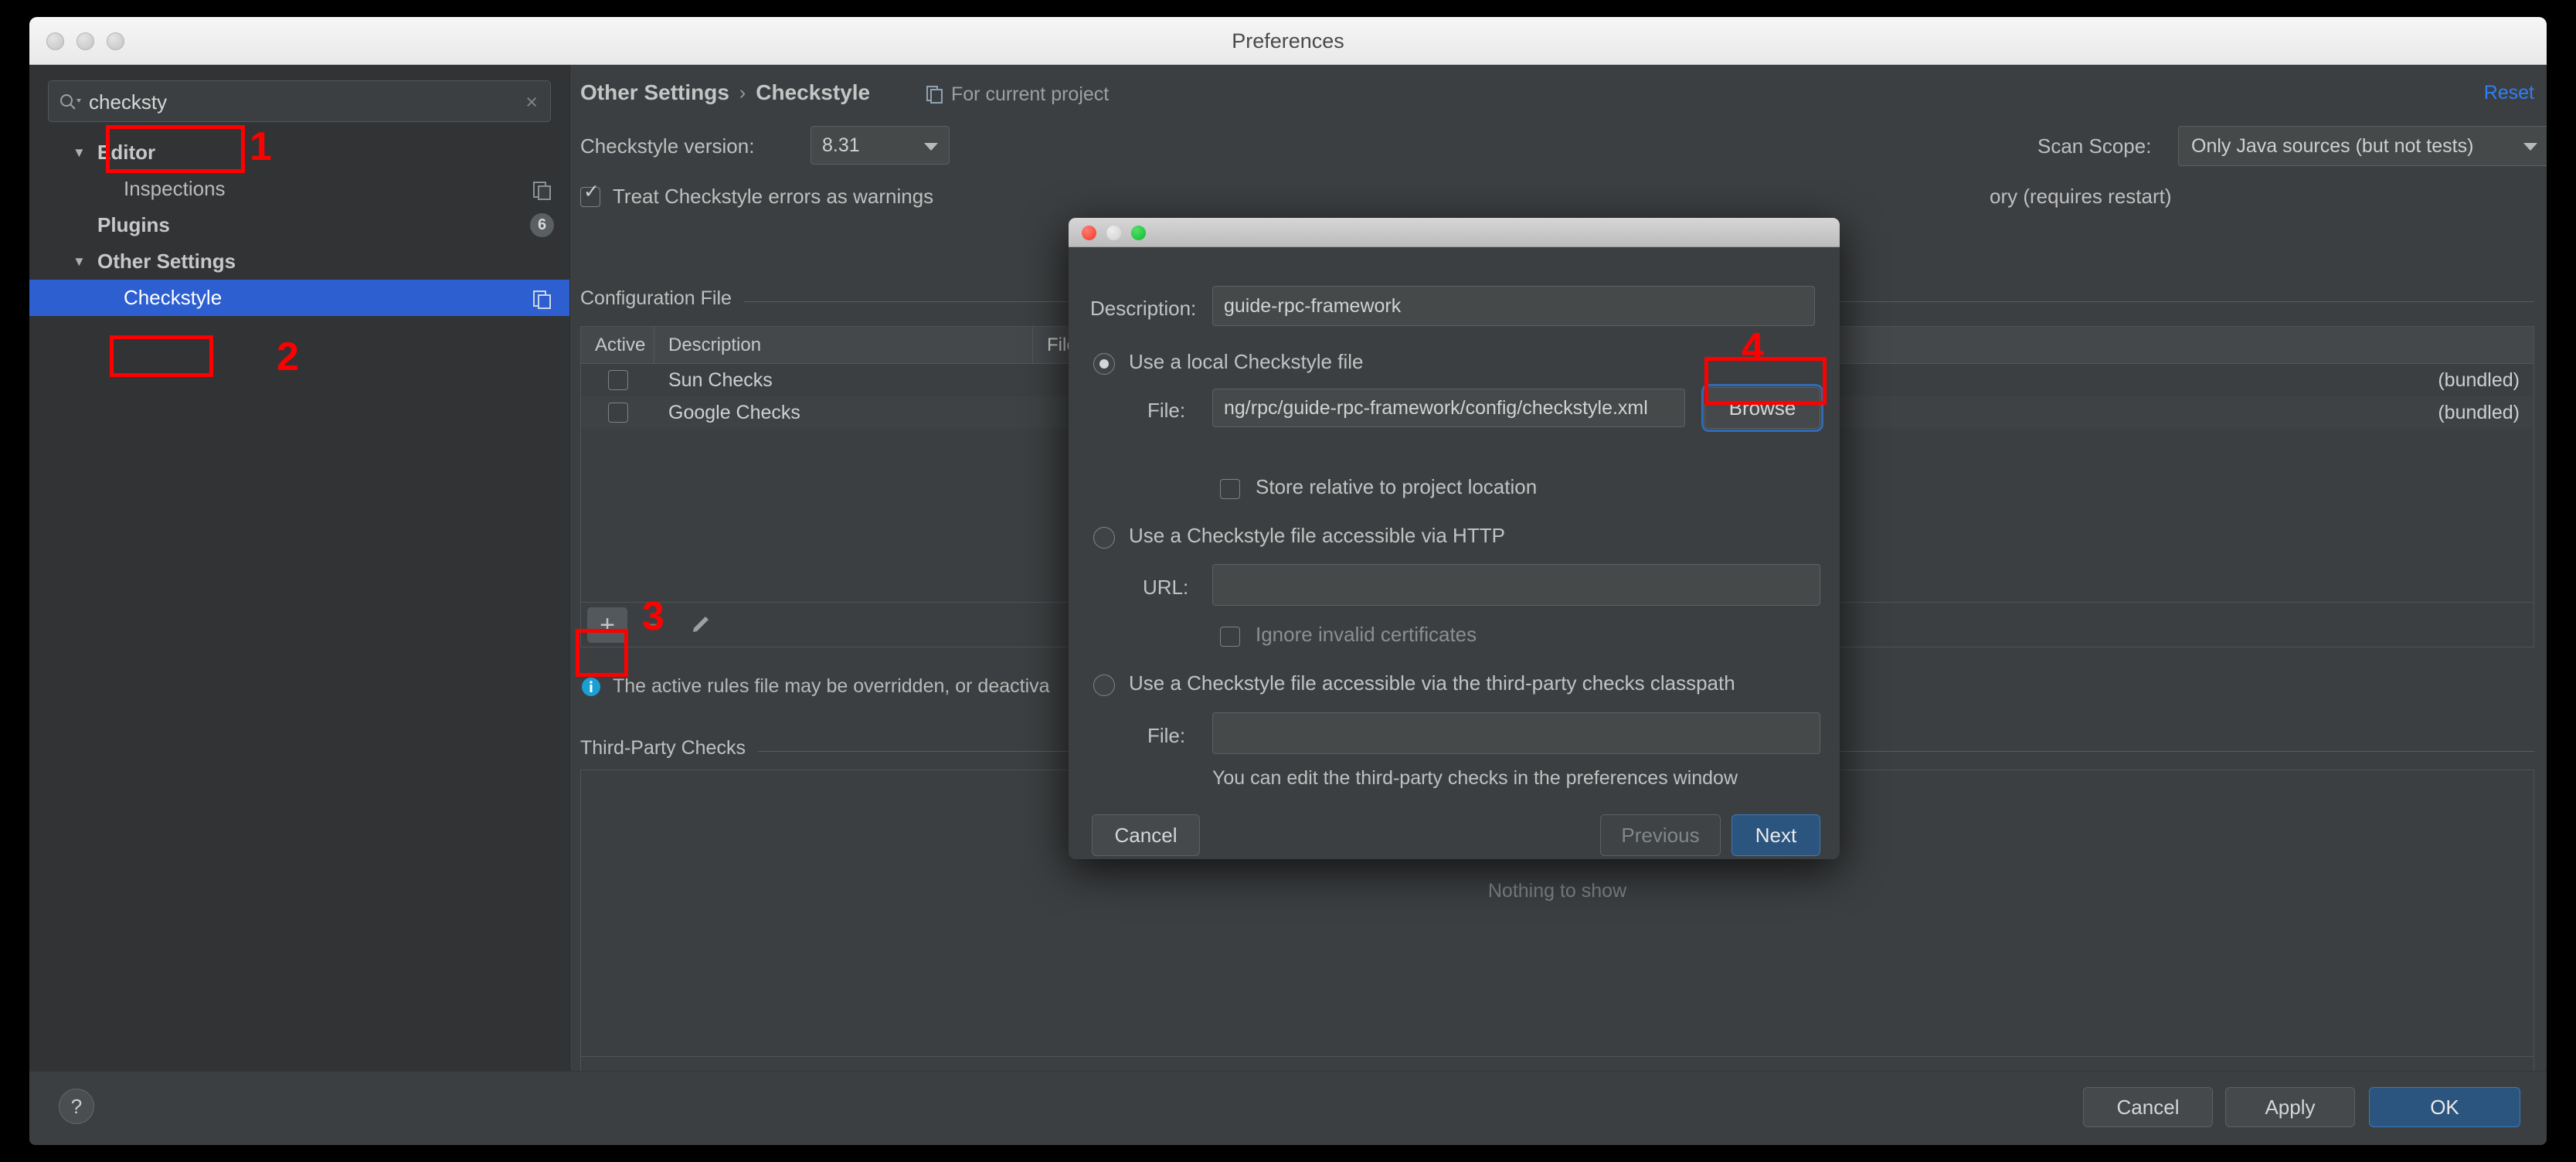 The height and width of the screenshot is (1162, 2576). I want to click on pencil-icon, so click(701, 624).